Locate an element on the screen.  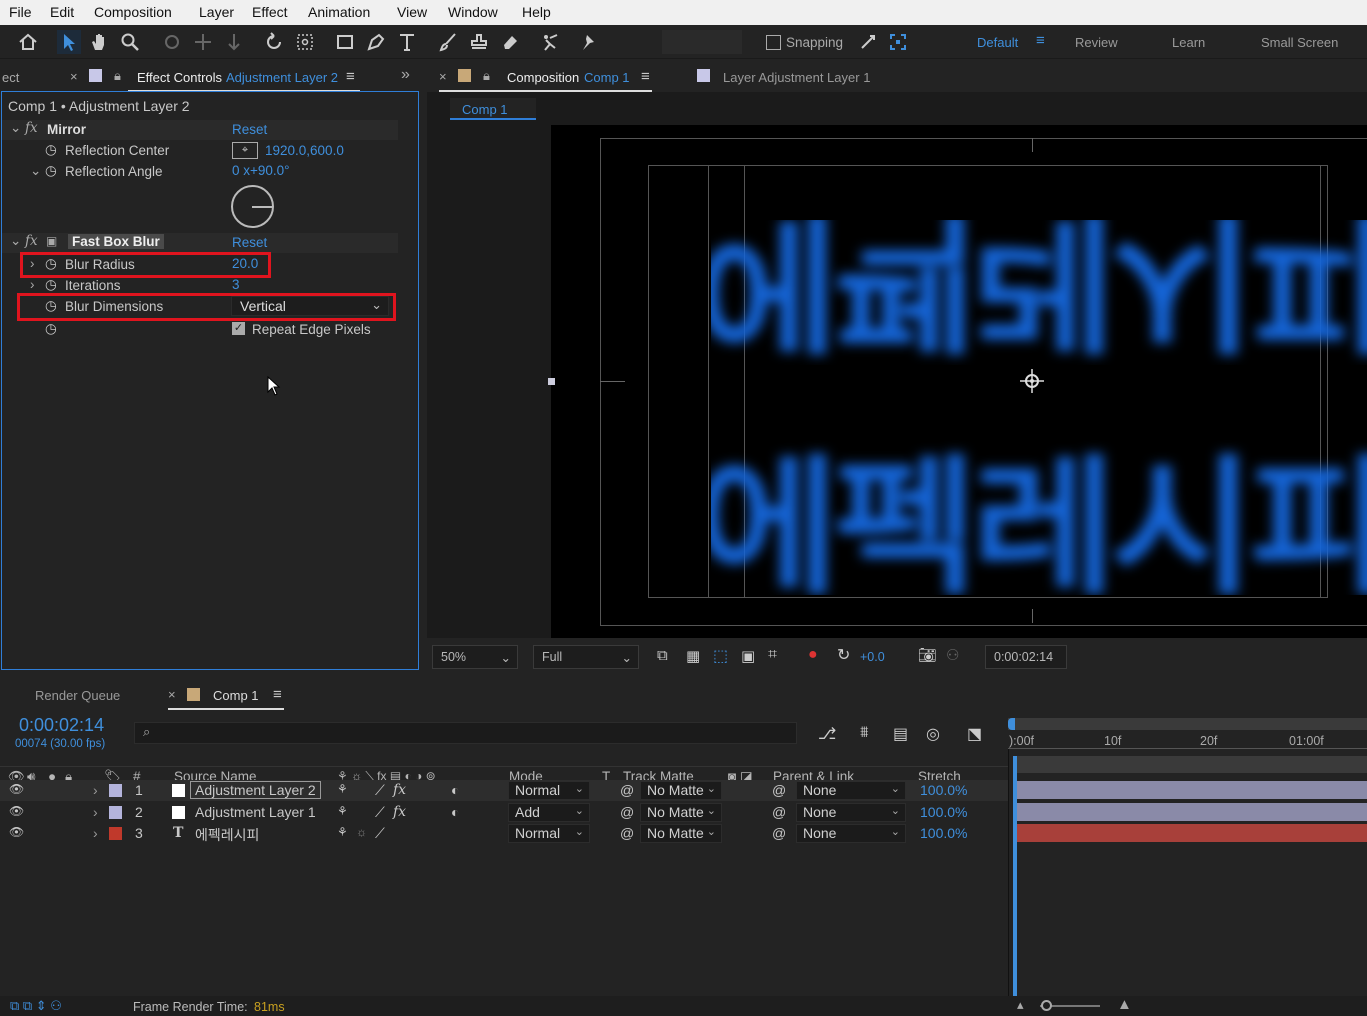
snap-edges-icon is located at coordinates (868, 42).